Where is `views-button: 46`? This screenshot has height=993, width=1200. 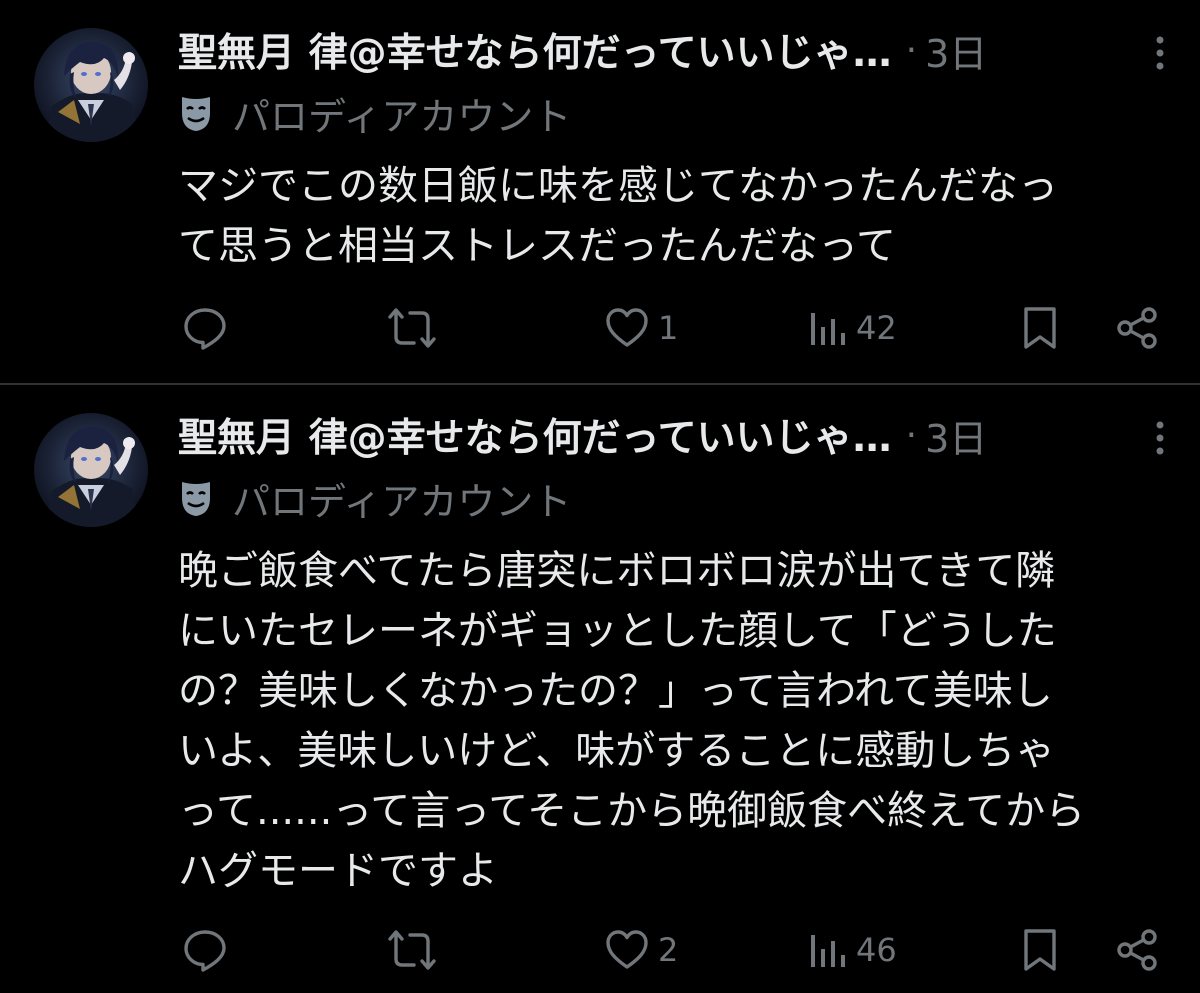 views-button: 46 is located at coordinates (852, 950).